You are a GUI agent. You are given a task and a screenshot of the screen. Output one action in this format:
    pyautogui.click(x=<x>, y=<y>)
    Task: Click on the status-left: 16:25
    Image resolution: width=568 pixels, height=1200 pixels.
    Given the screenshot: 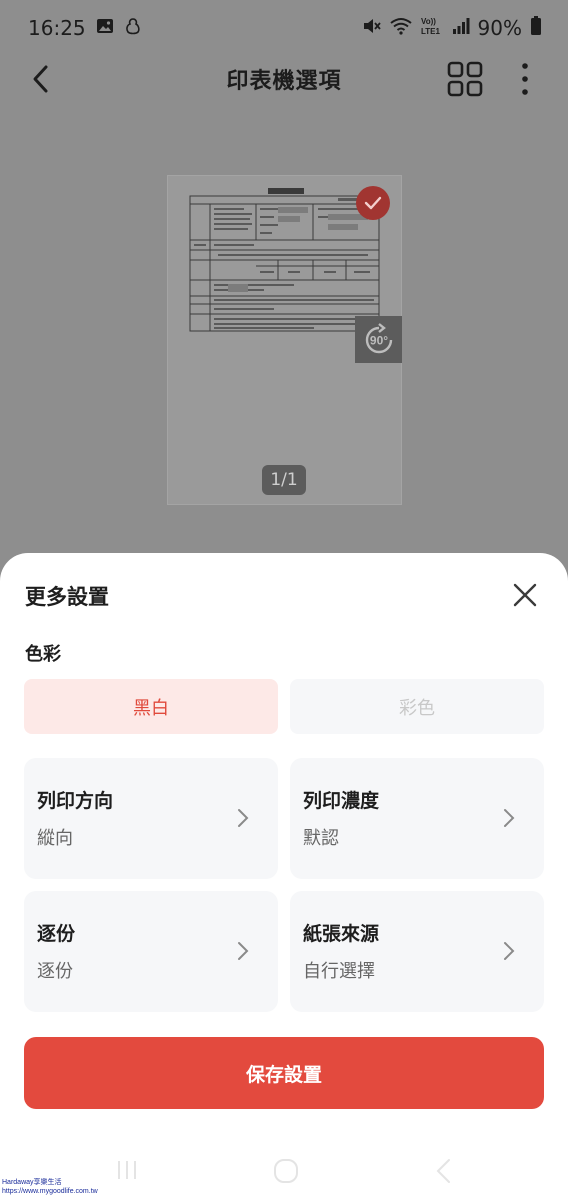 What is the action you would take?
    pyautogui.click(x=85, y=28)
    